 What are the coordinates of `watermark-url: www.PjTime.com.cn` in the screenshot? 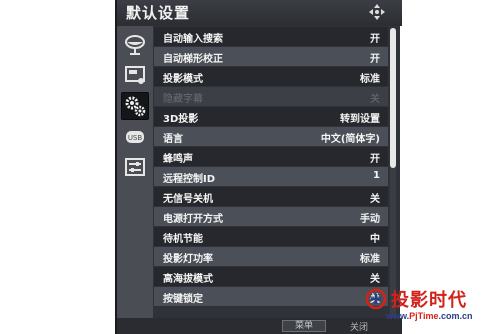 It's located at (429, 316).